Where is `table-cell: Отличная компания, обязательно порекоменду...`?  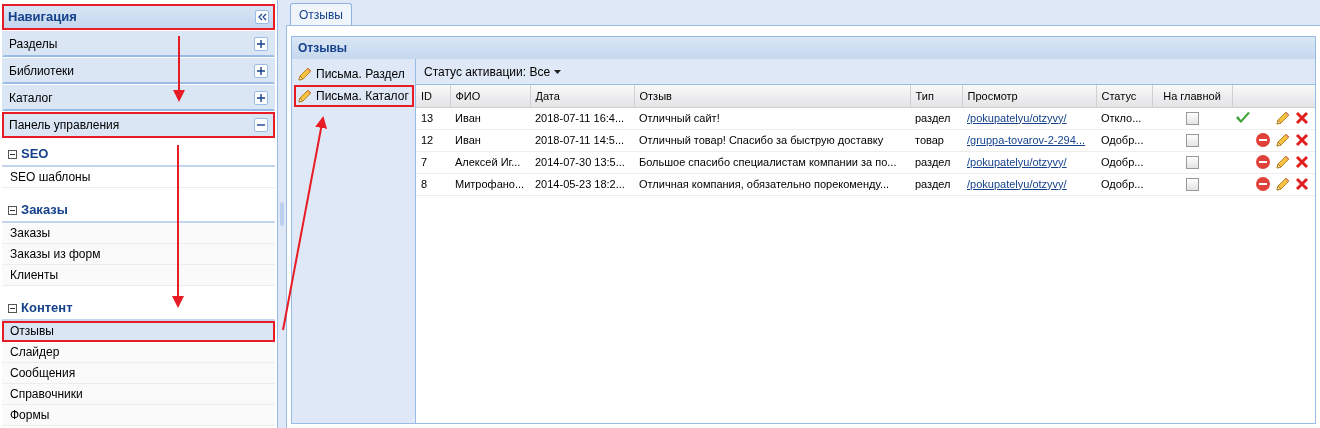 table-cell: Отличная компания, обязательно порекоменду... is located at coordinates (764, 183).